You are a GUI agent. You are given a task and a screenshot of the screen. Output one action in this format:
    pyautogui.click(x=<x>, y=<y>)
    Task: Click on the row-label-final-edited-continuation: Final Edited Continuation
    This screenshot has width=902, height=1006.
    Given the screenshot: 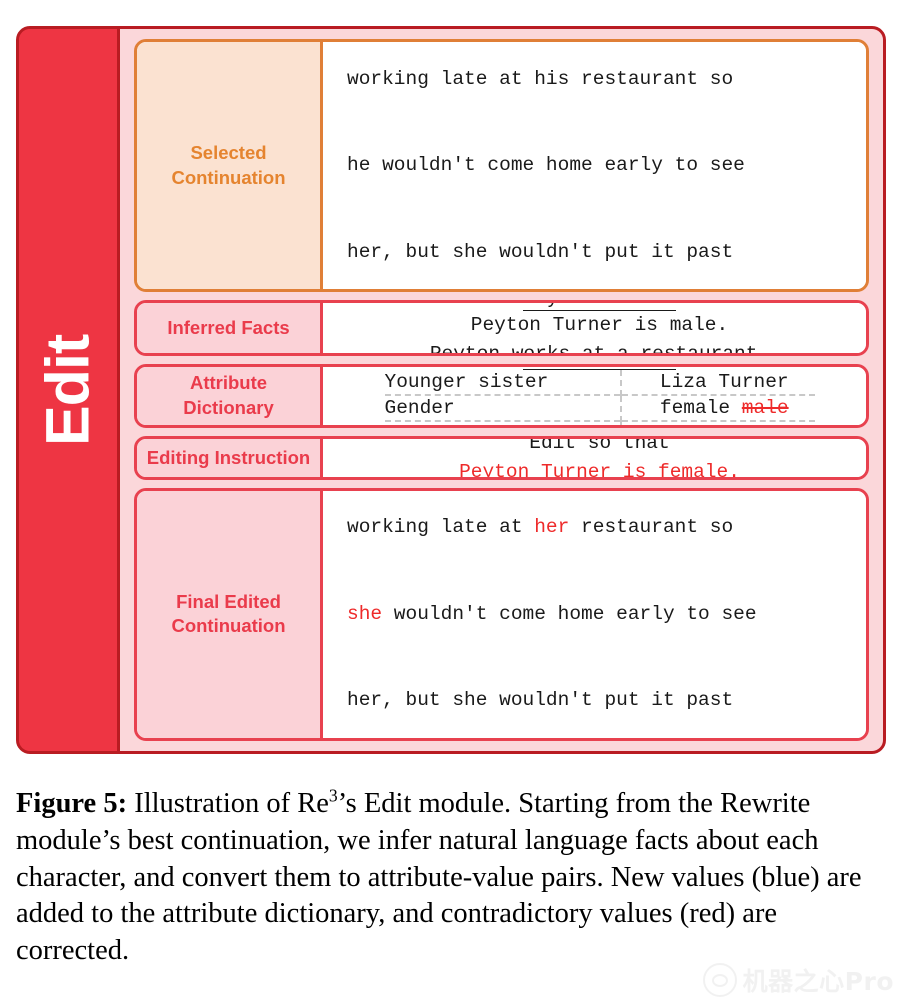 What is the action you would take?
    pyautogui.click(x=230, y=614)
    